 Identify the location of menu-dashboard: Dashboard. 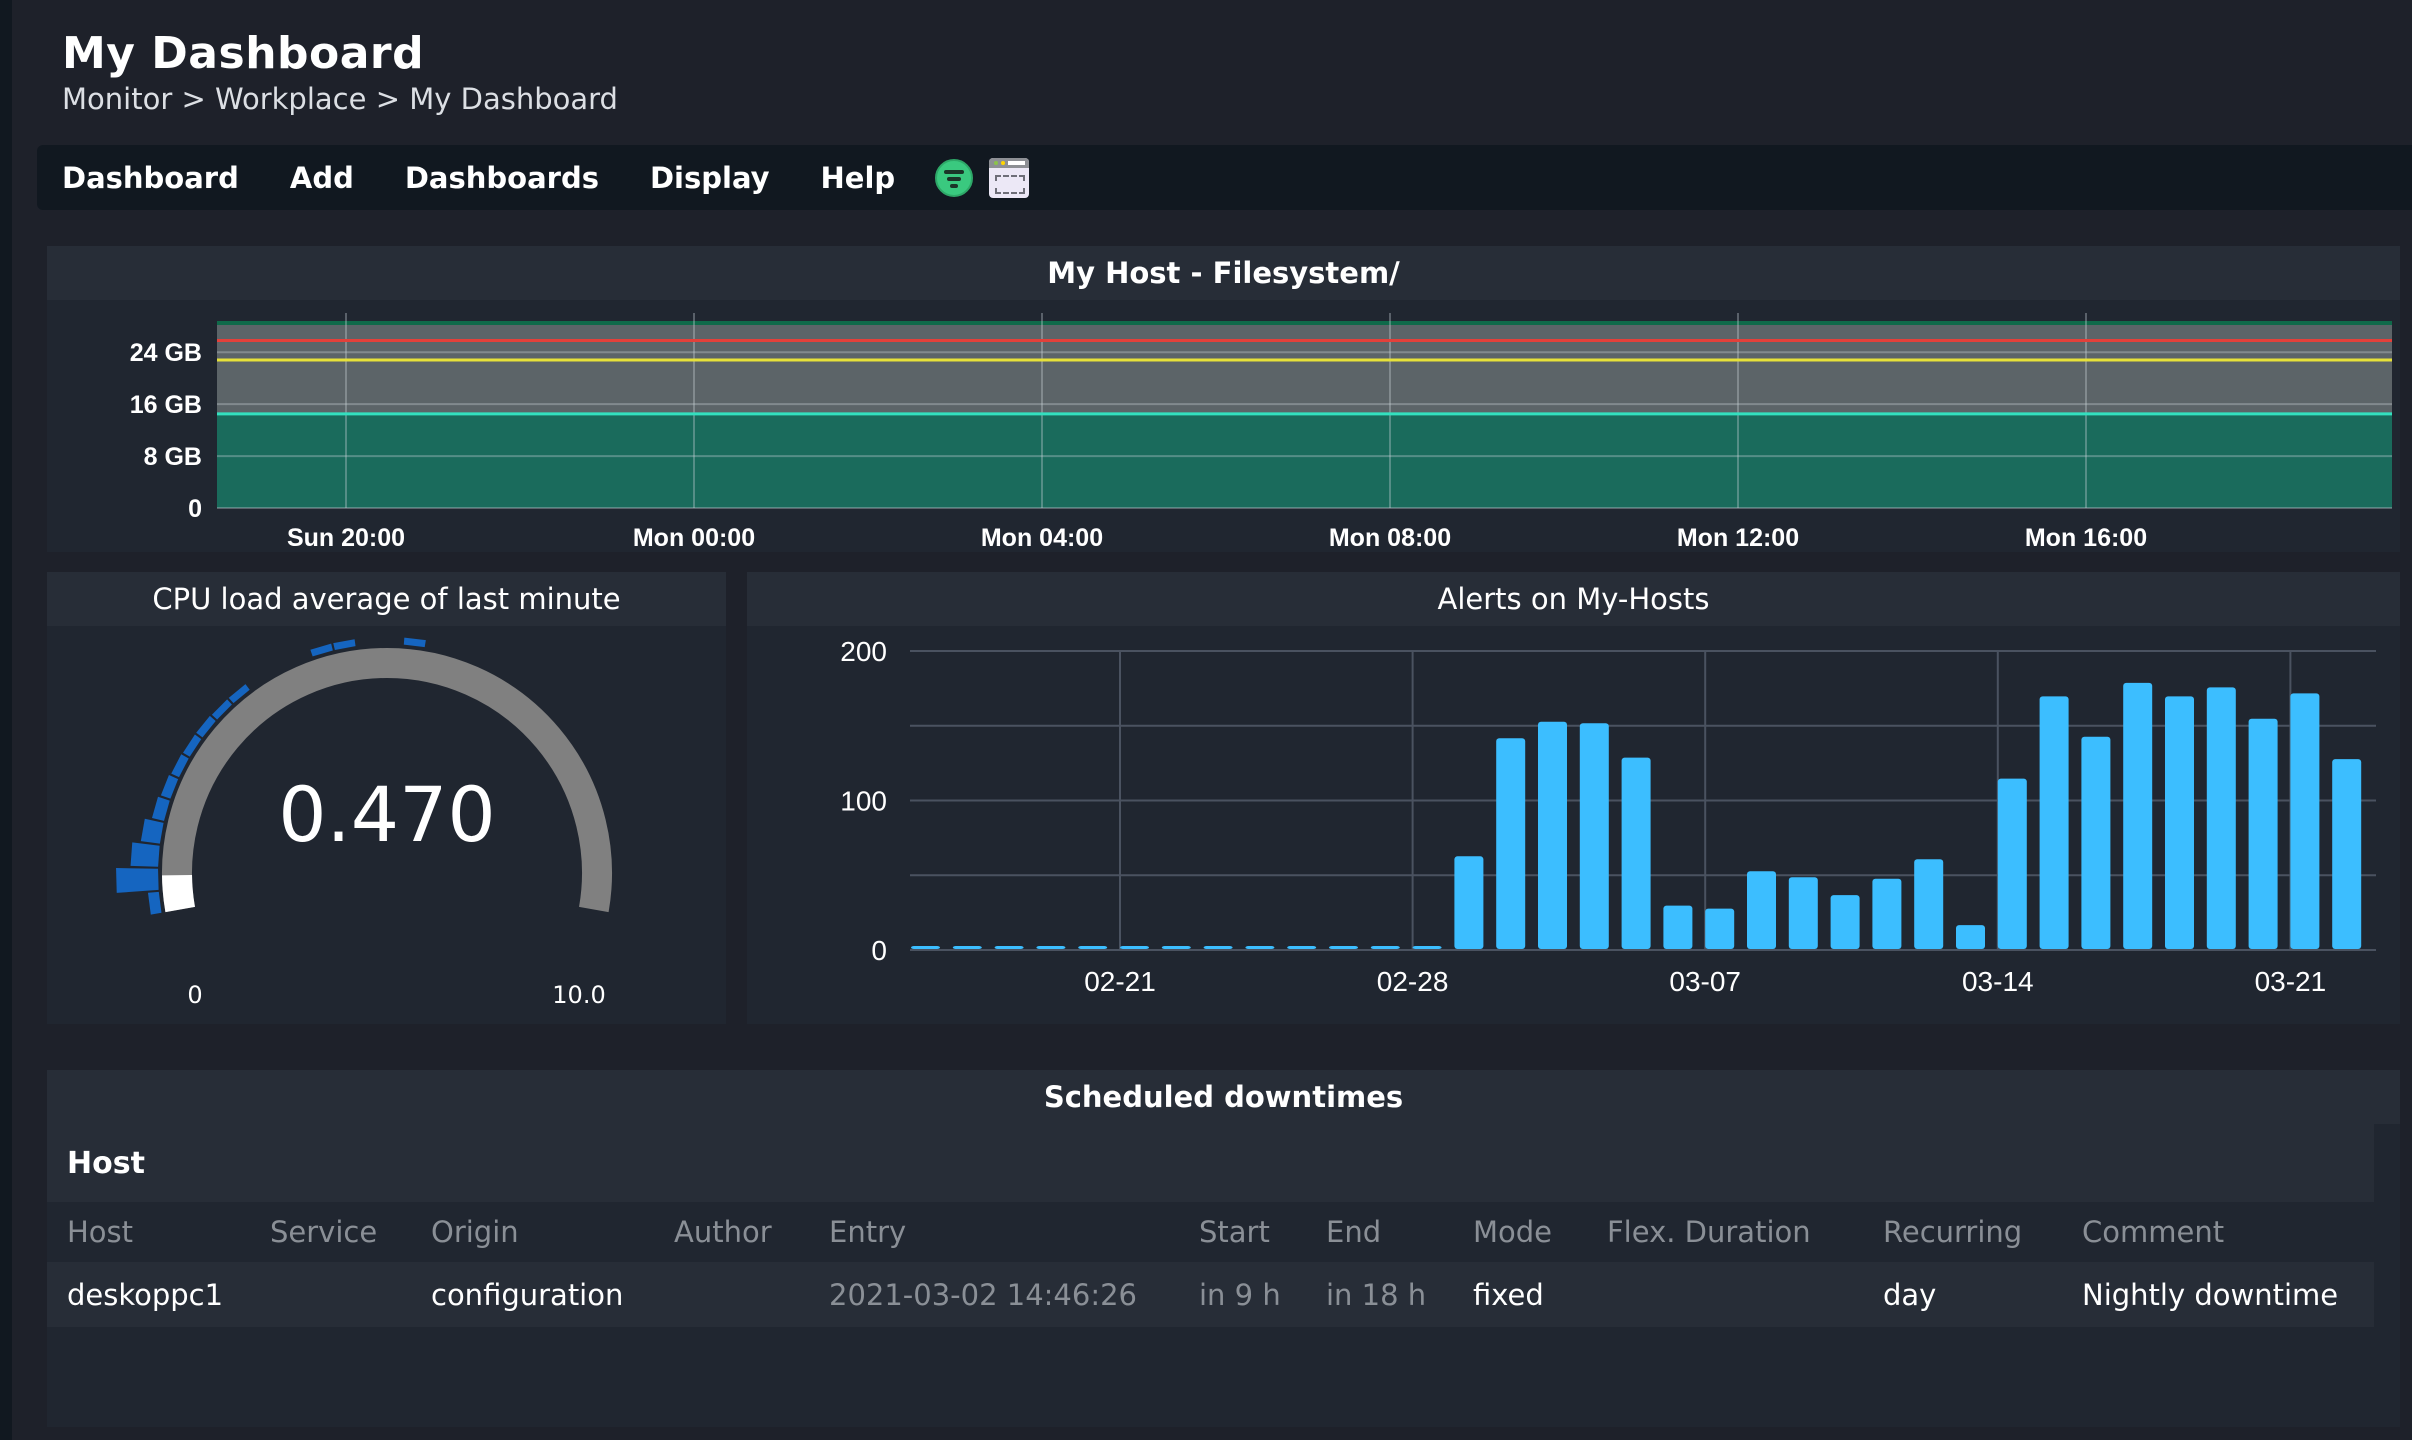
(150, 178).